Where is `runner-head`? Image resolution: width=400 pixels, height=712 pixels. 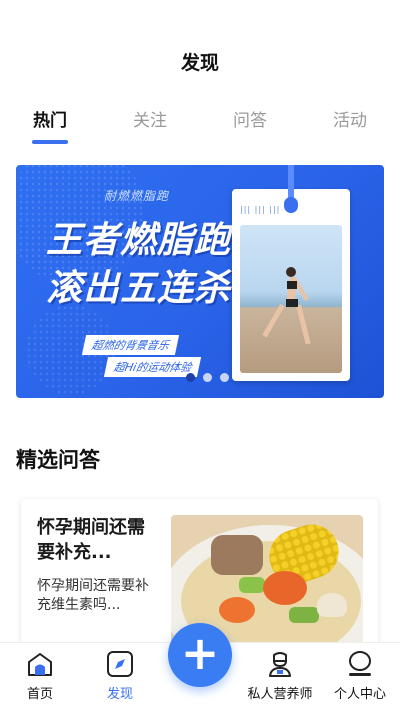 runner-head is located at coordinates (291, 272).